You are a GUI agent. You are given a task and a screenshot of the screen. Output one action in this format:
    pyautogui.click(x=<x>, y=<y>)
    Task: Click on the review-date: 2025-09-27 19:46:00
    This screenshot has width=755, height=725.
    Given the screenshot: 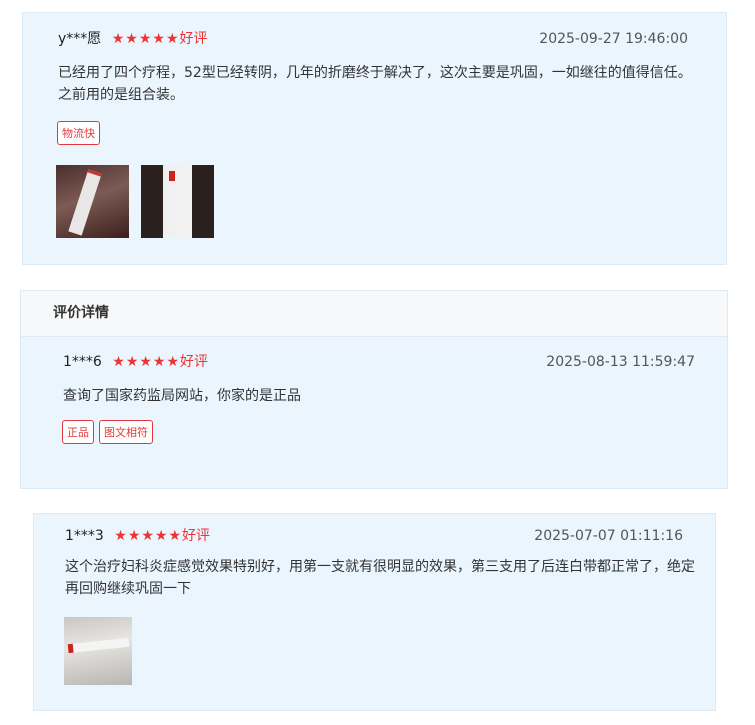 What is the action you would take?
    pyautogui.click(x=613, y=39)
    